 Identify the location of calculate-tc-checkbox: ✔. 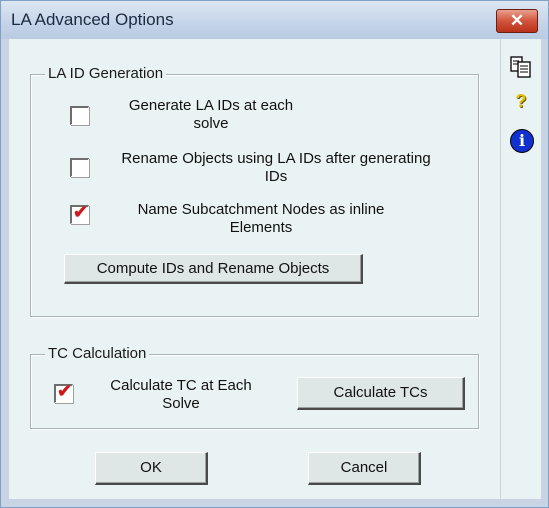
(63, 392).